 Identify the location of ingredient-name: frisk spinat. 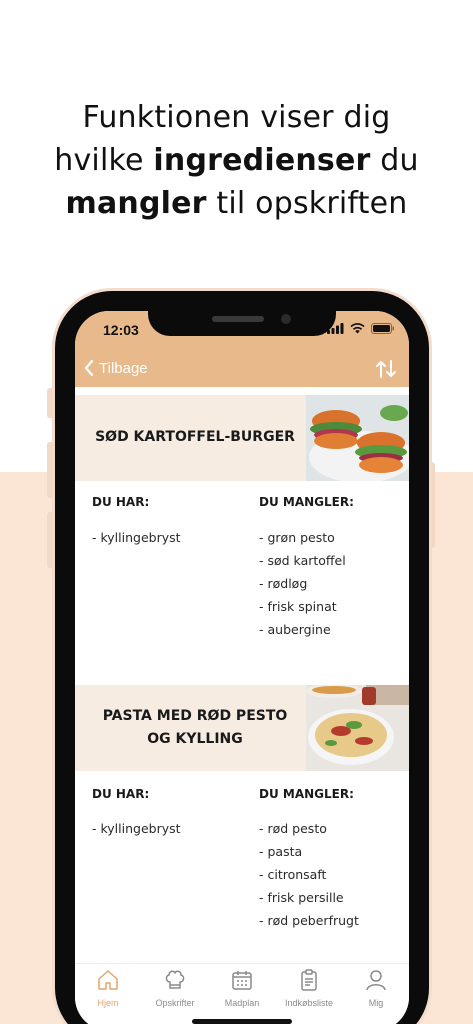
(302, 606).